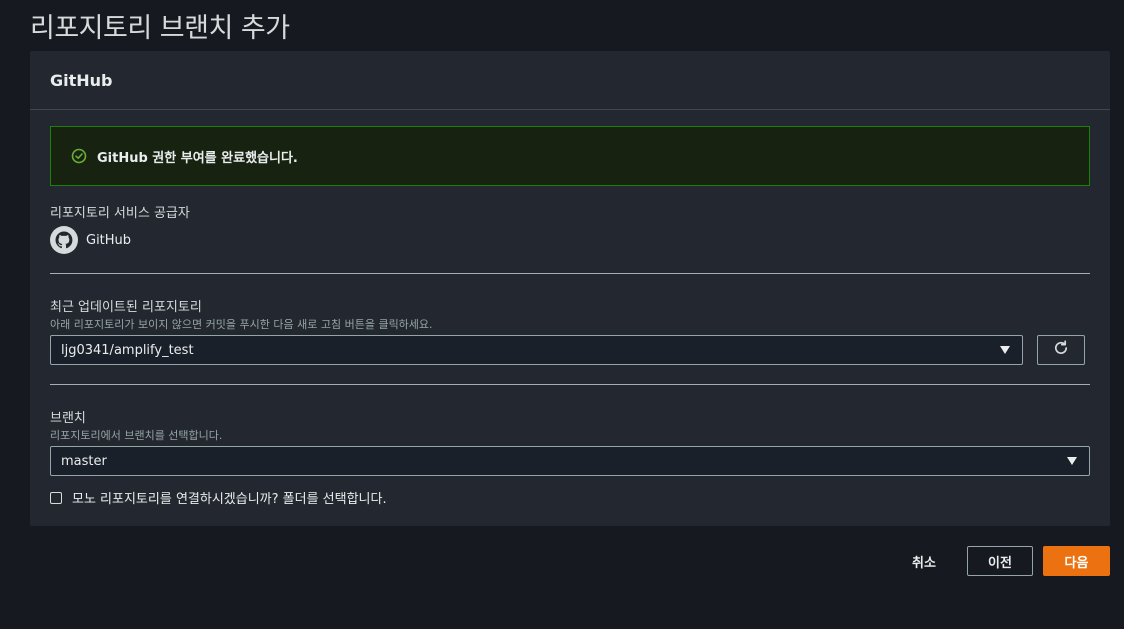  What do you see at coordinates (570, 156) in the screenshot?
I see `success-alert: GitHub 권한 부여를 완료했습니다.` at bounding box center [570, 156].